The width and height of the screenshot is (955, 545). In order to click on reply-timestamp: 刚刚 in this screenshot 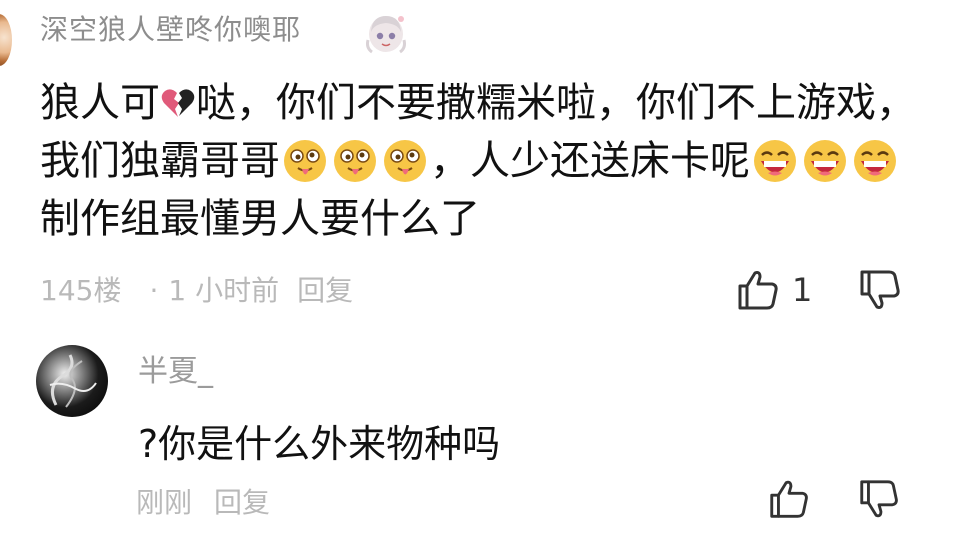, I will do `click(164, 502)`.